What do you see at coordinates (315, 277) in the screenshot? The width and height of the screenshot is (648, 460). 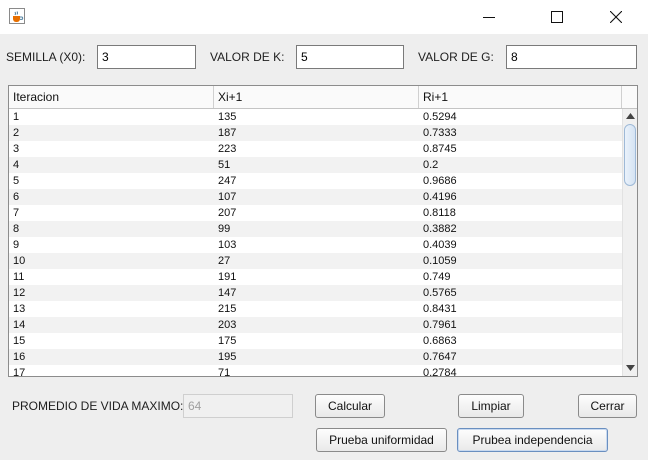 I see `table-row: 11 191 0.749` at bounding box center [315, 277].